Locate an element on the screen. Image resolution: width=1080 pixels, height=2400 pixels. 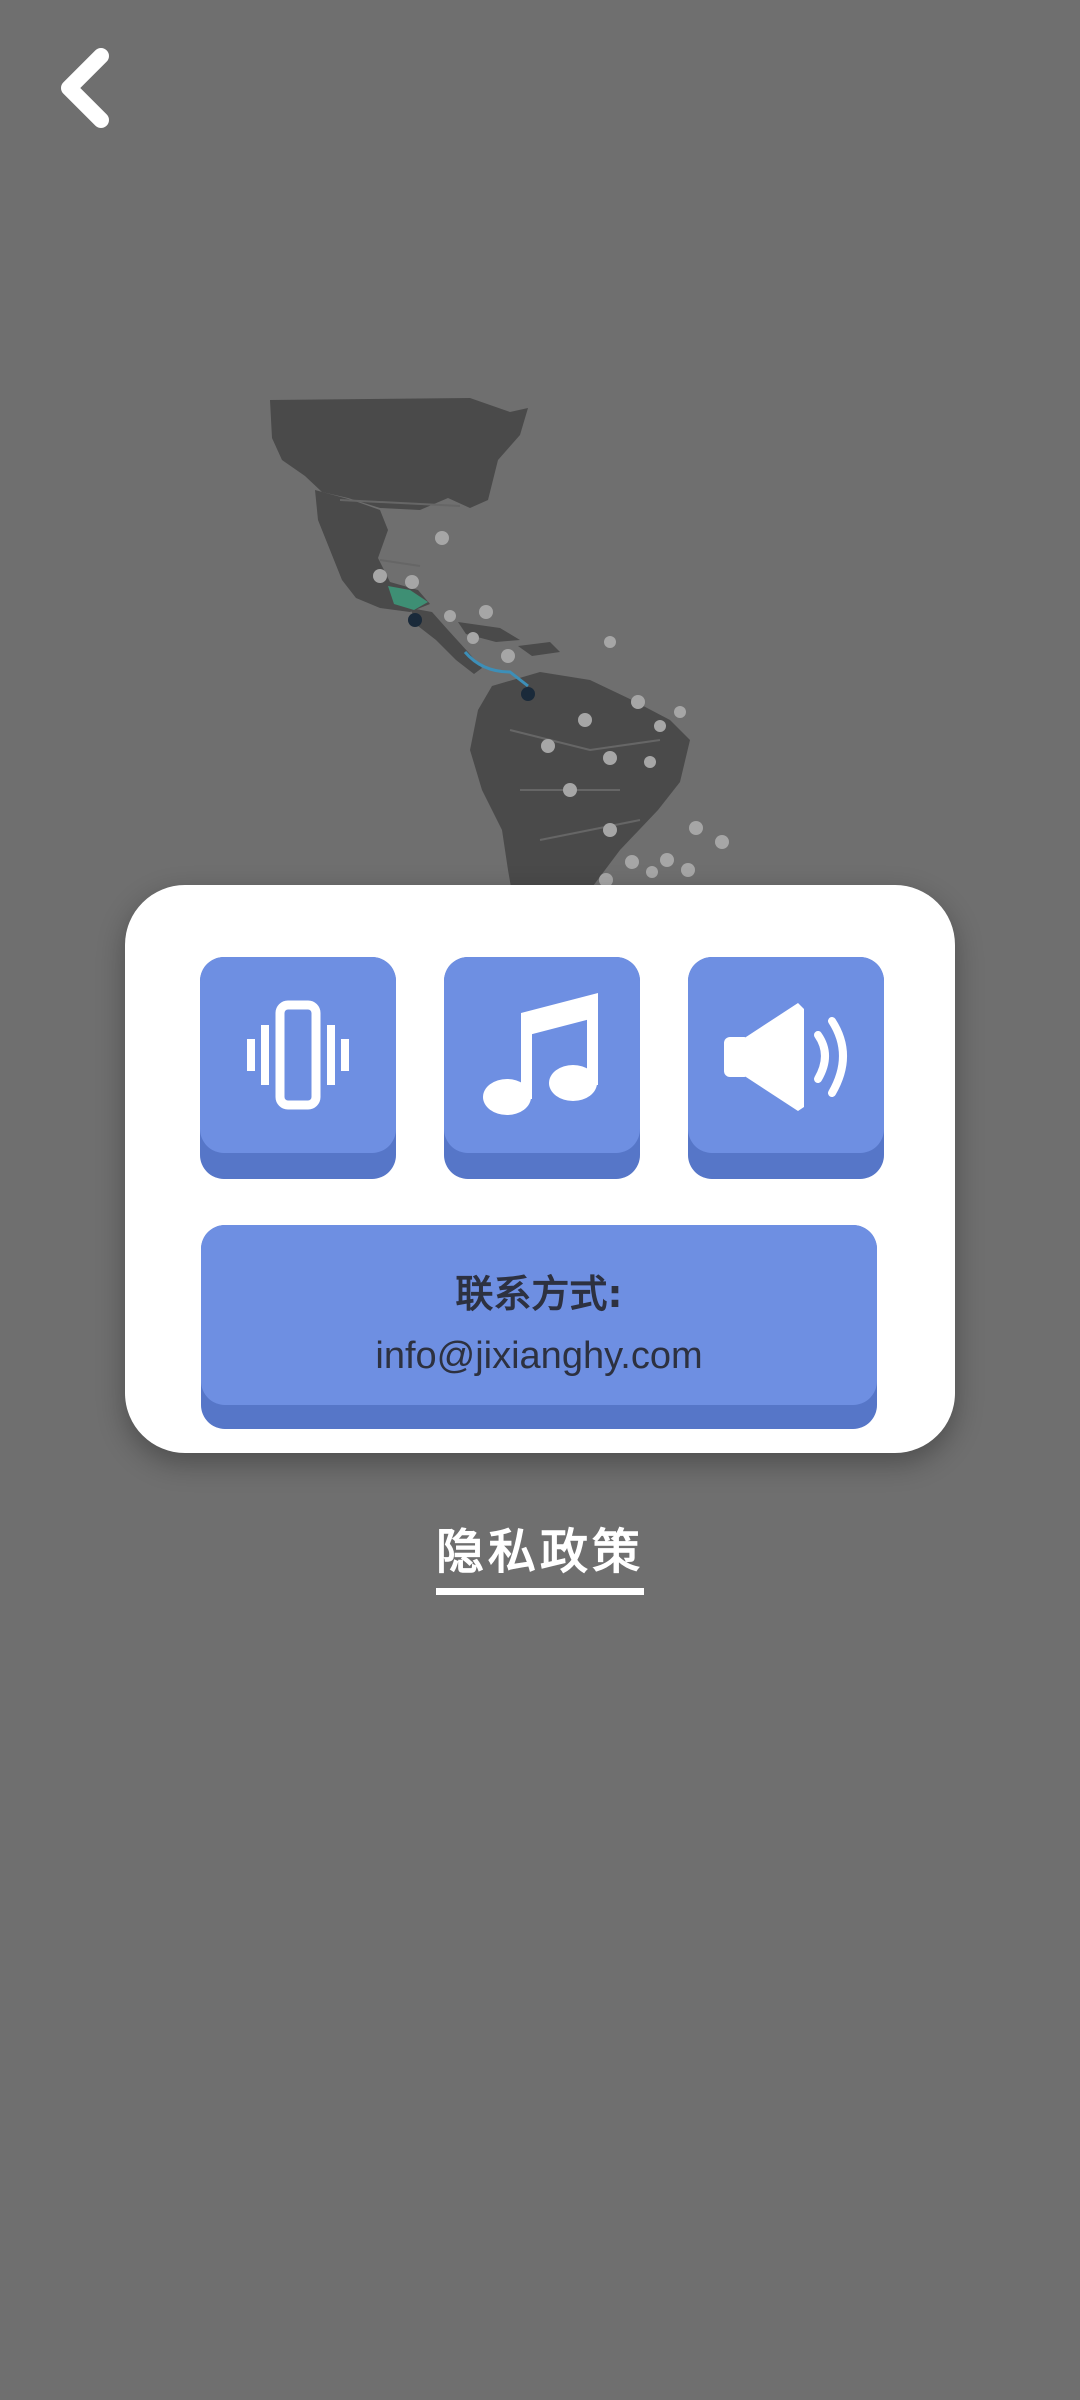
privacy-section: 隐私政策 is located at coordinates (540, 1553).